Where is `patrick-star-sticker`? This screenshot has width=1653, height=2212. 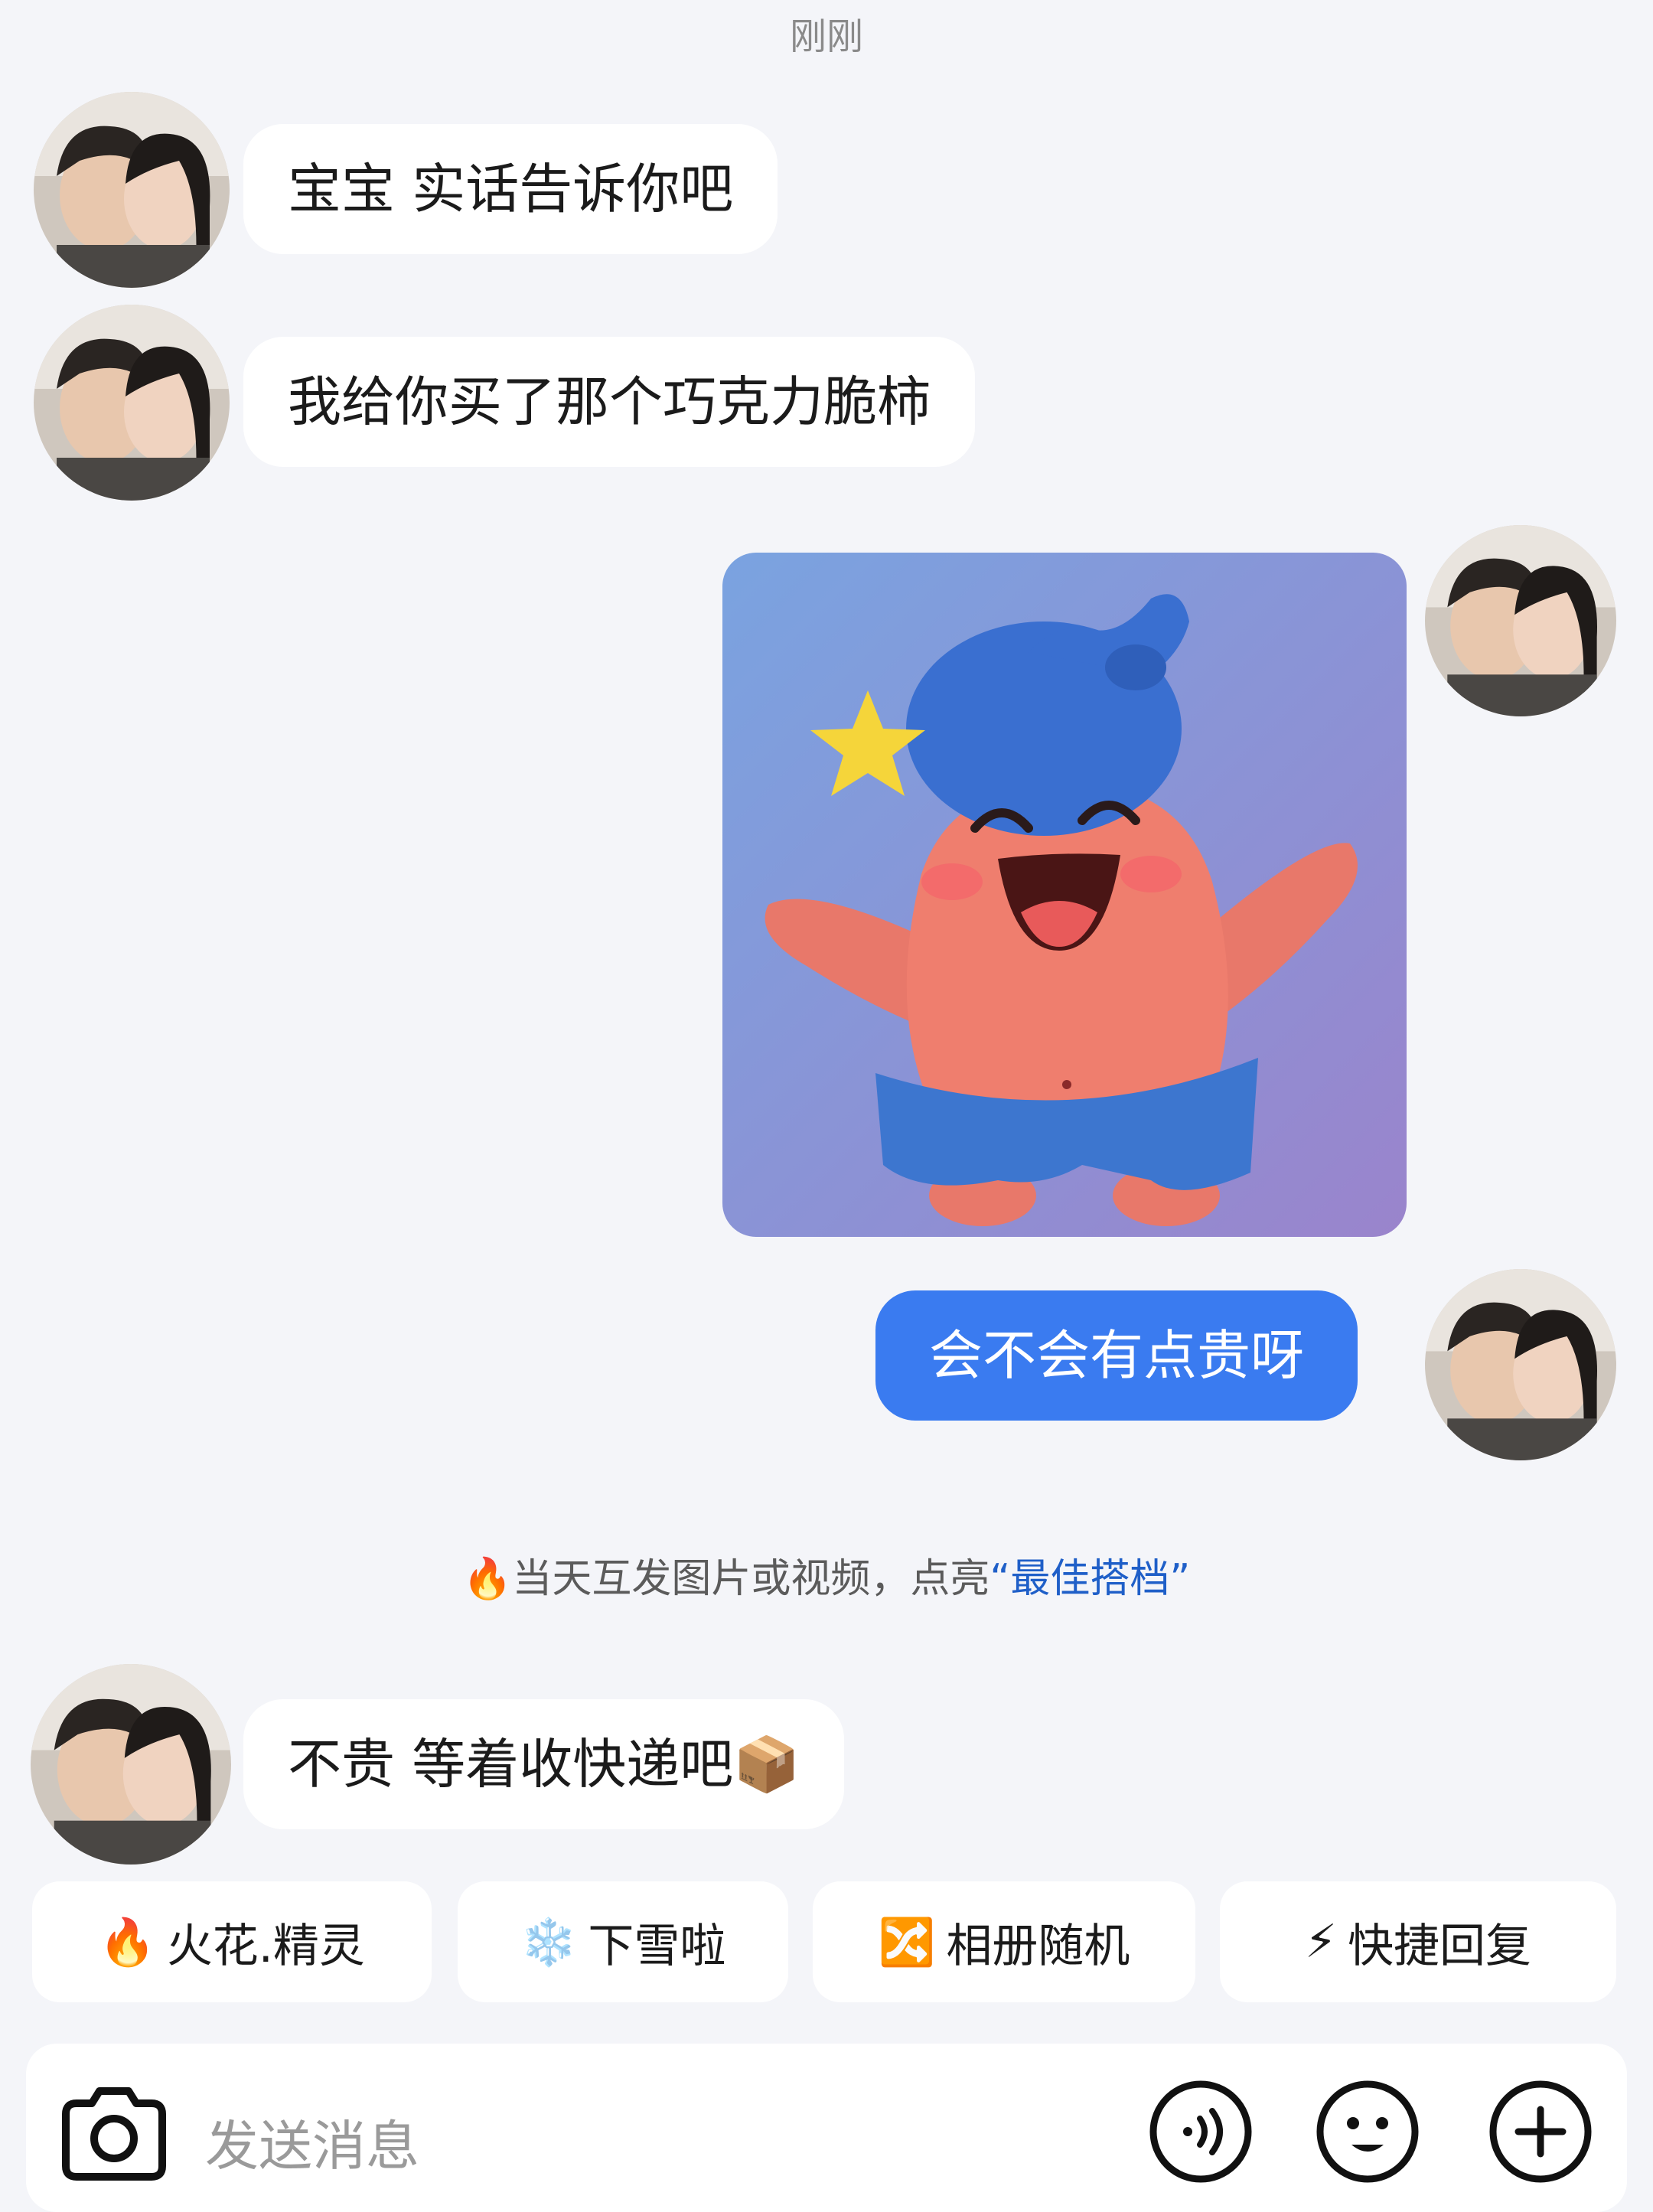
patrick-star-sticker is located at coordinates (1064, 895).